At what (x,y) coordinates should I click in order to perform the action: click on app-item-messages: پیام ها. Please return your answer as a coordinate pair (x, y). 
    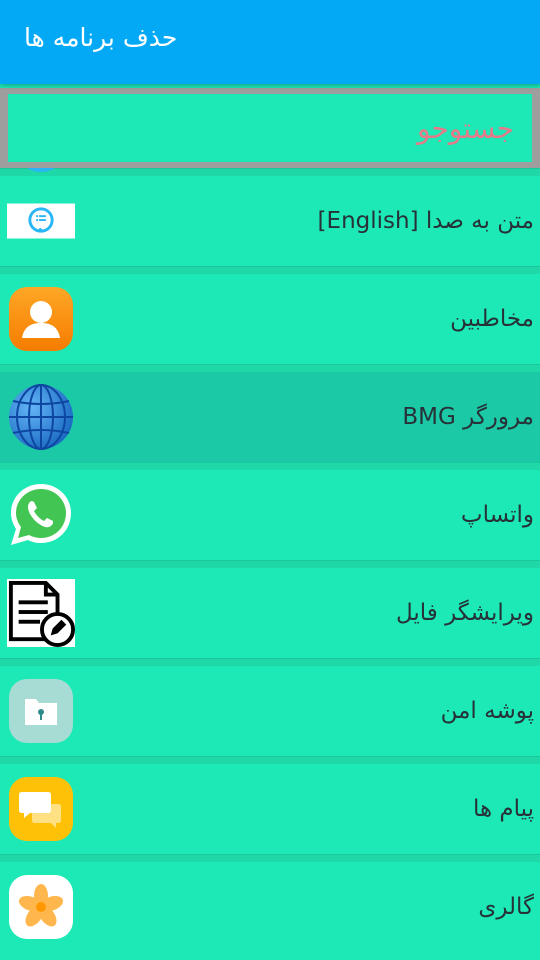
    Looking at the image, I should click on (270, 809).